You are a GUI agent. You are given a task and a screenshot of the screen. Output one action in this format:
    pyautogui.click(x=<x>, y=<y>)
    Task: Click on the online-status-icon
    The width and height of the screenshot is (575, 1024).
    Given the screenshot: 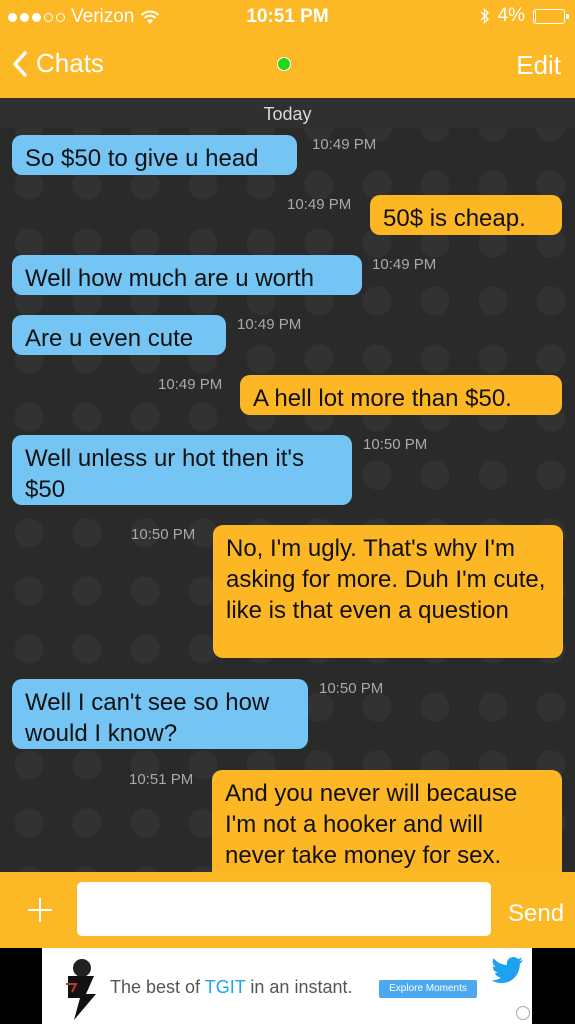 What is the action you would take?
    pyautogui.click(x=284, y=64)
    